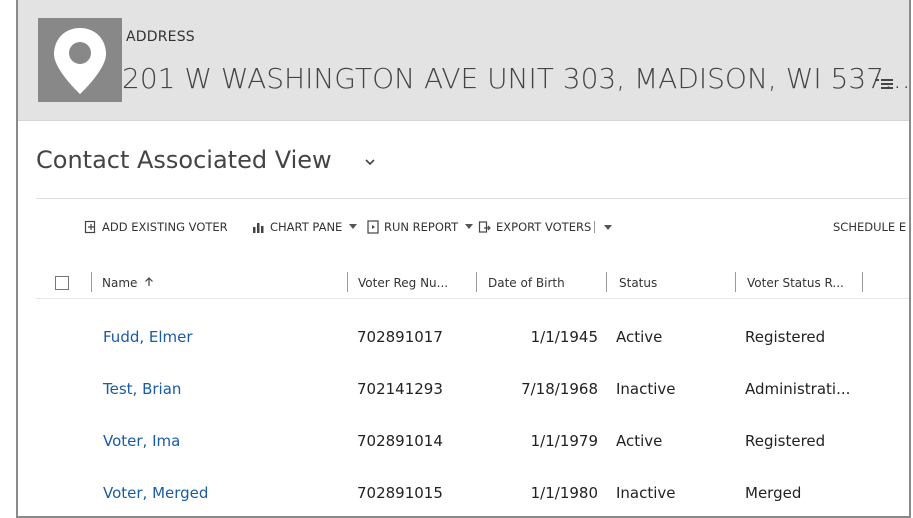  Describe the element at coordinates (142, 389) in the screenshot. I see `voter-name-link: Test, Brian` at that location.